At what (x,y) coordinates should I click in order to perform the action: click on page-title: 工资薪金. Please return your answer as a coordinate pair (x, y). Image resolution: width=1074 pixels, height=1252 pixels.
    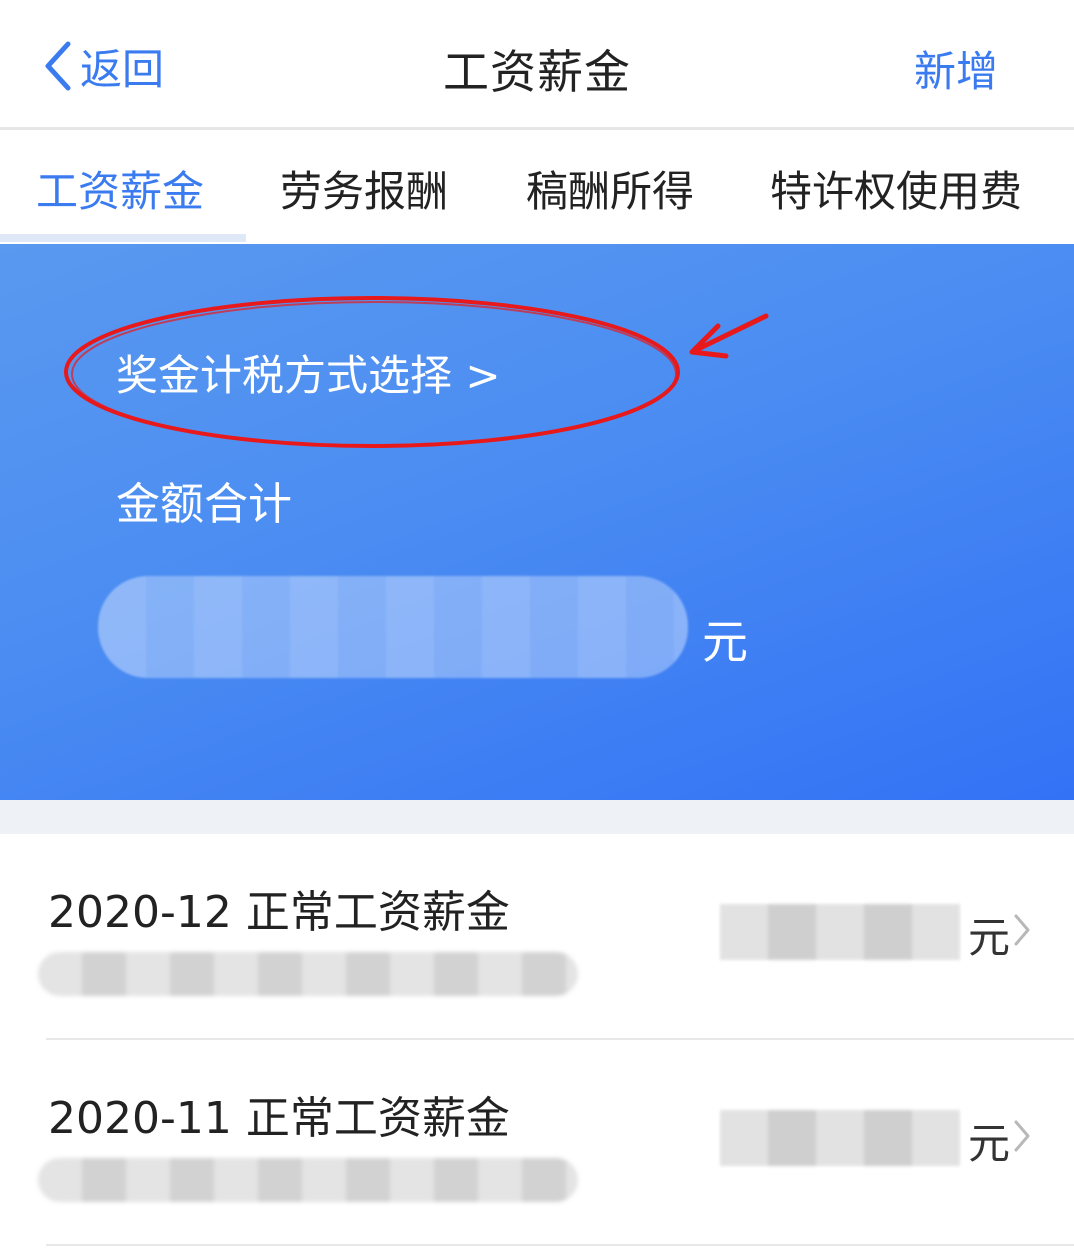
    Looking at the image, I should click on (537, 72).